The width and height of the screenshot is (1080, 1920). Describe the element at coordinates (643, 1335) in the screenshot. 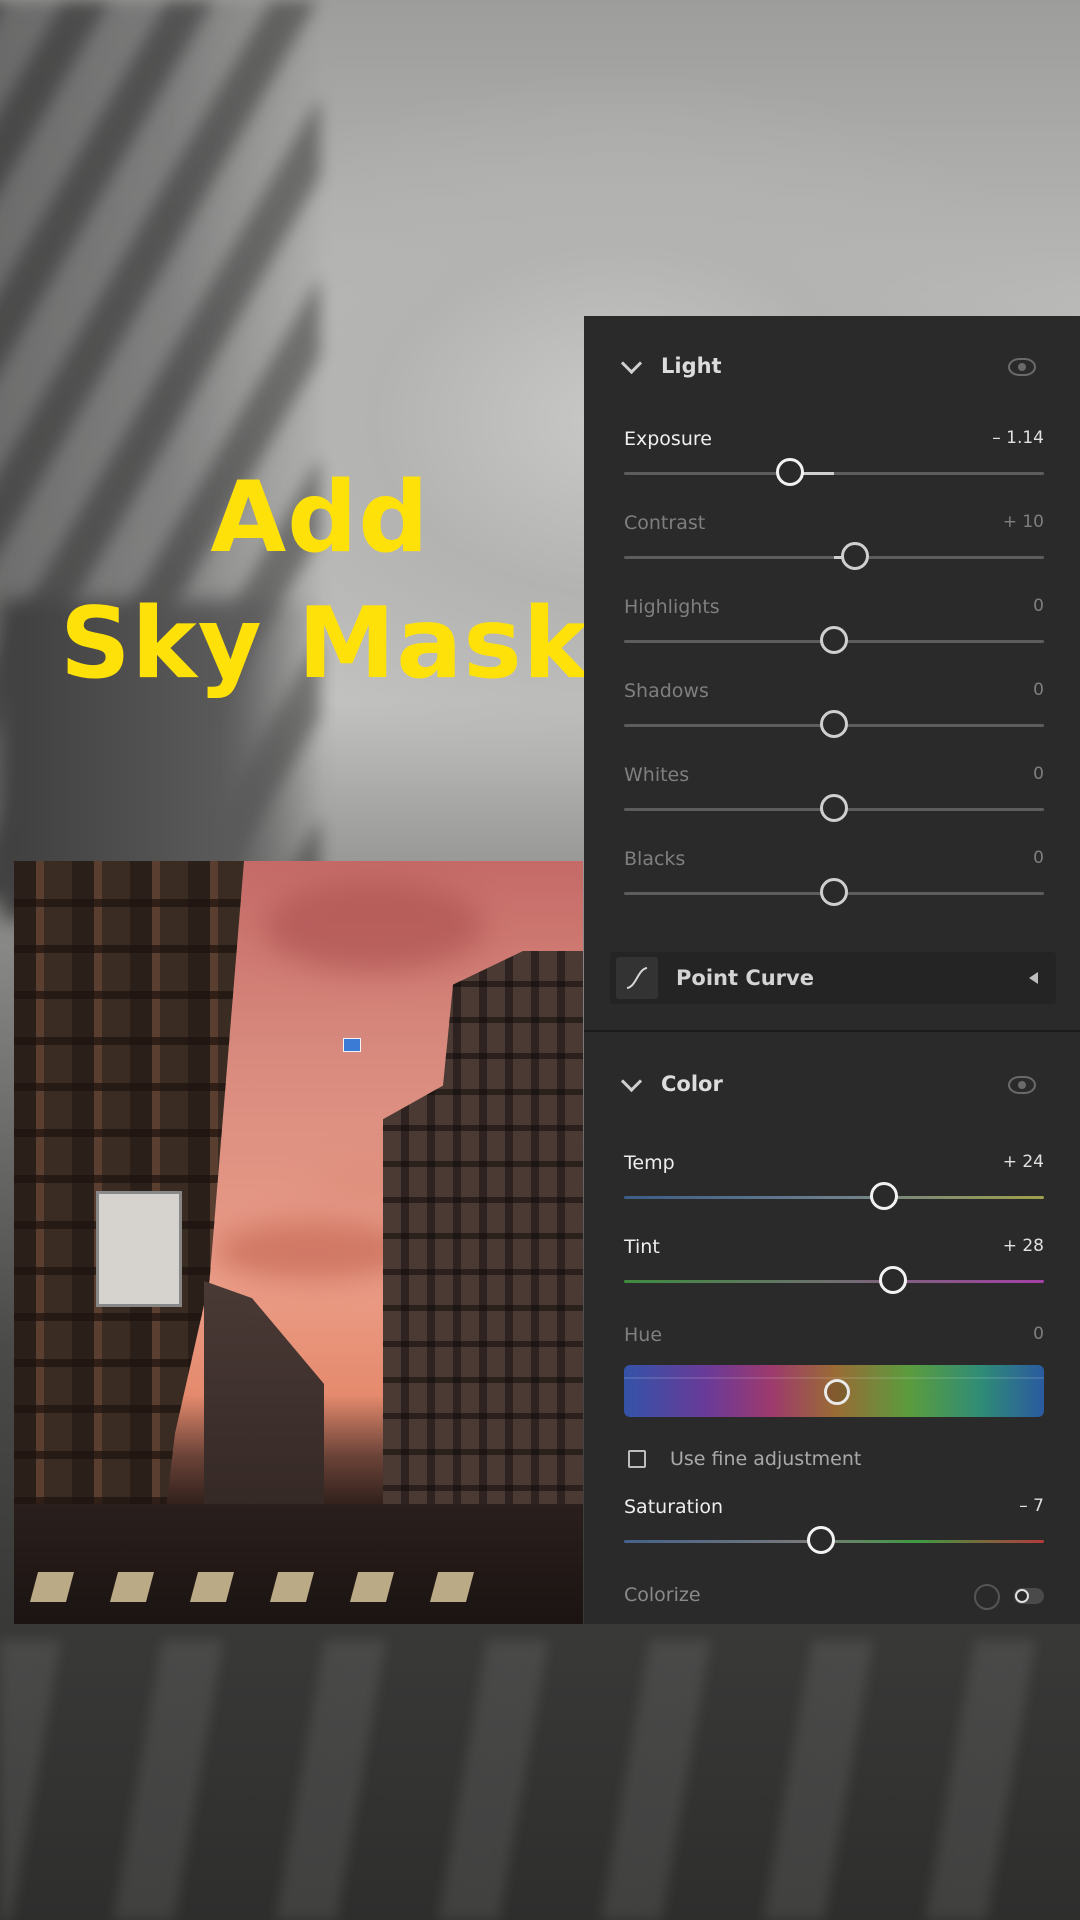

I see `hue-label: Hue` at that location.